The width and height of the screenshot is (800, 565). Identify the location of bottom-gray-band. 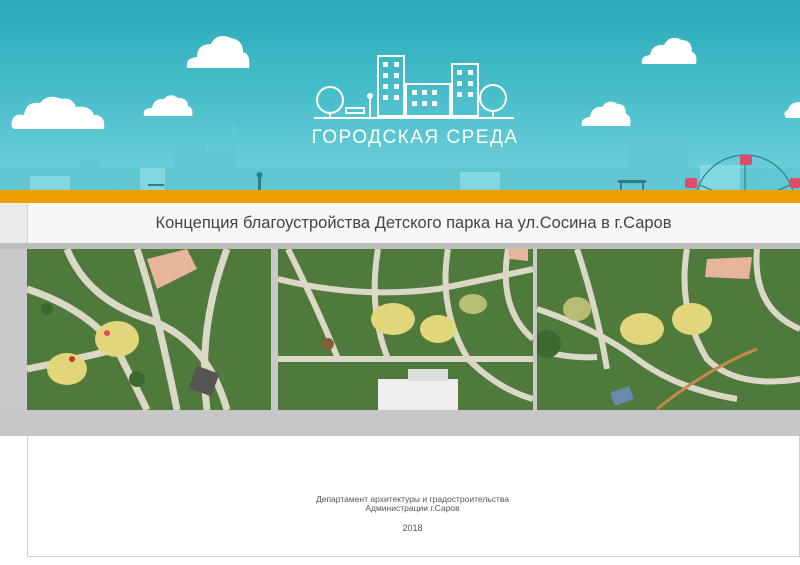
(400, 423).